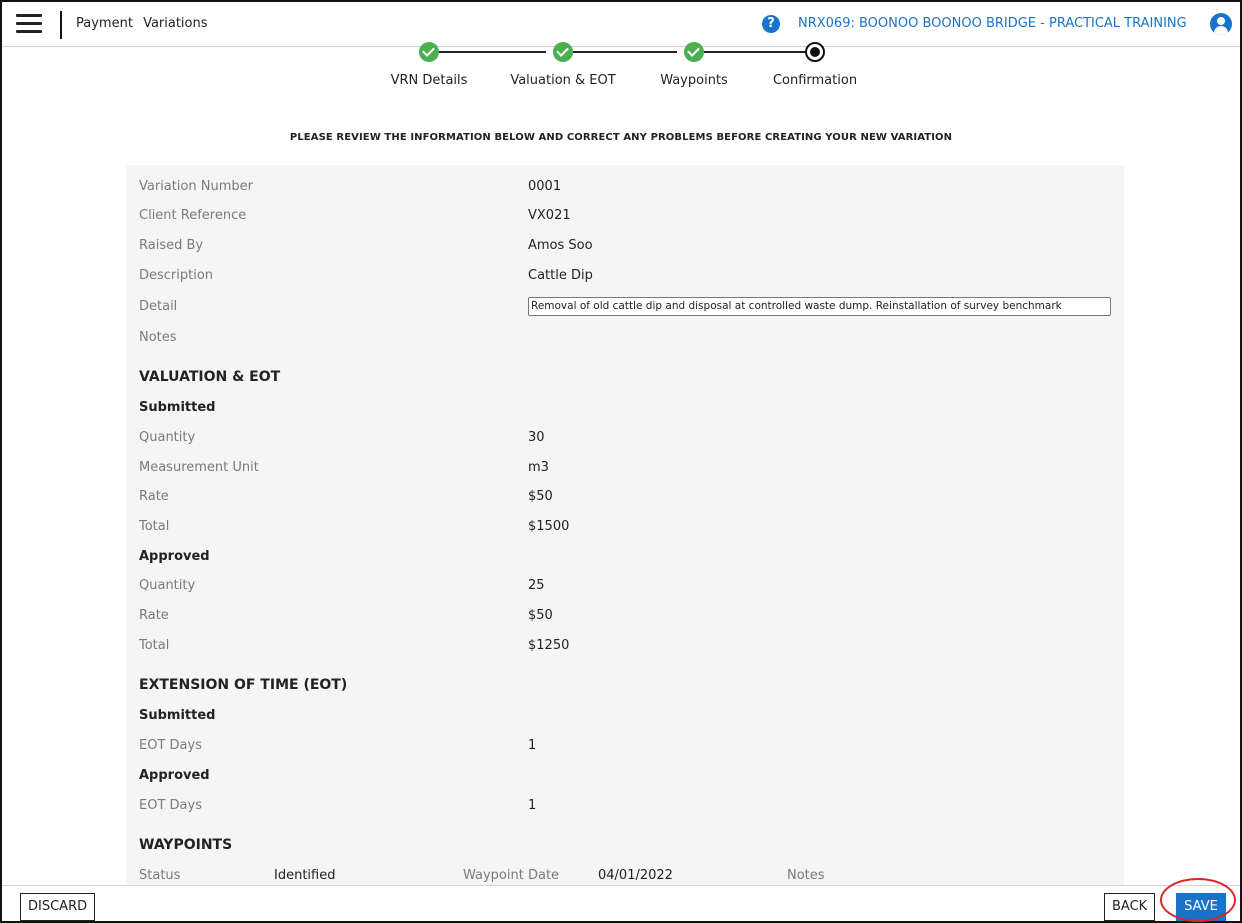  I want to click on submitted-rate-value: $50, so click(540, 496).